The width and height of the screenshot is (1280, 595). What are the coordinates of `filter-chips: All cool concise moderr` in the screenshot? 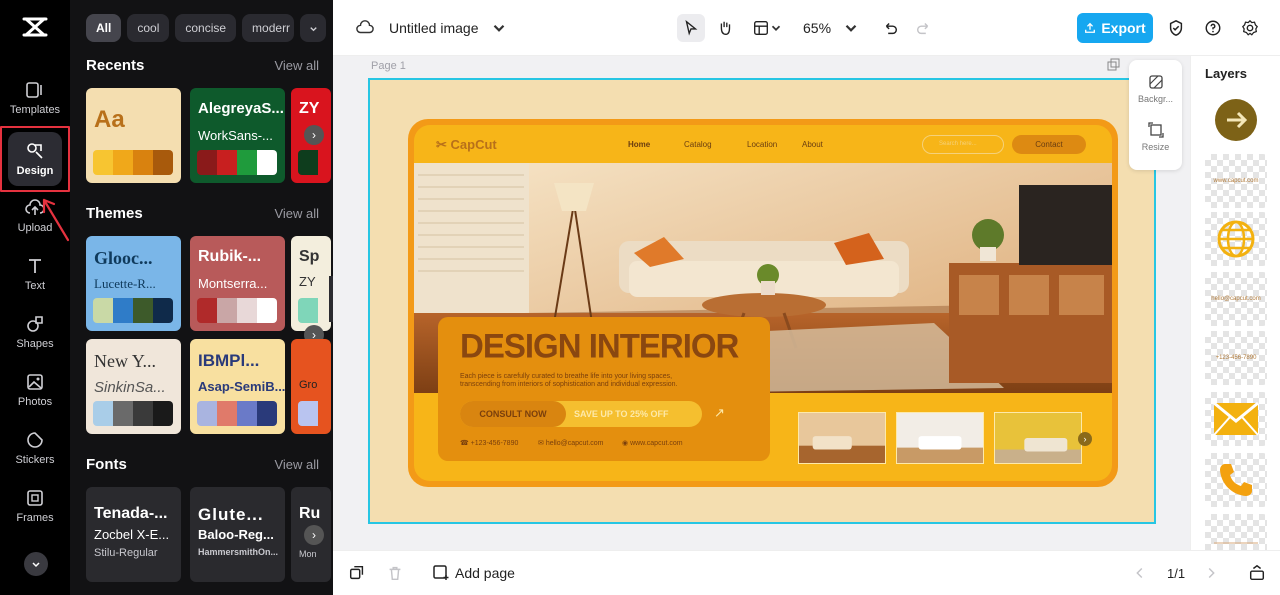 It's located at (206, 28).